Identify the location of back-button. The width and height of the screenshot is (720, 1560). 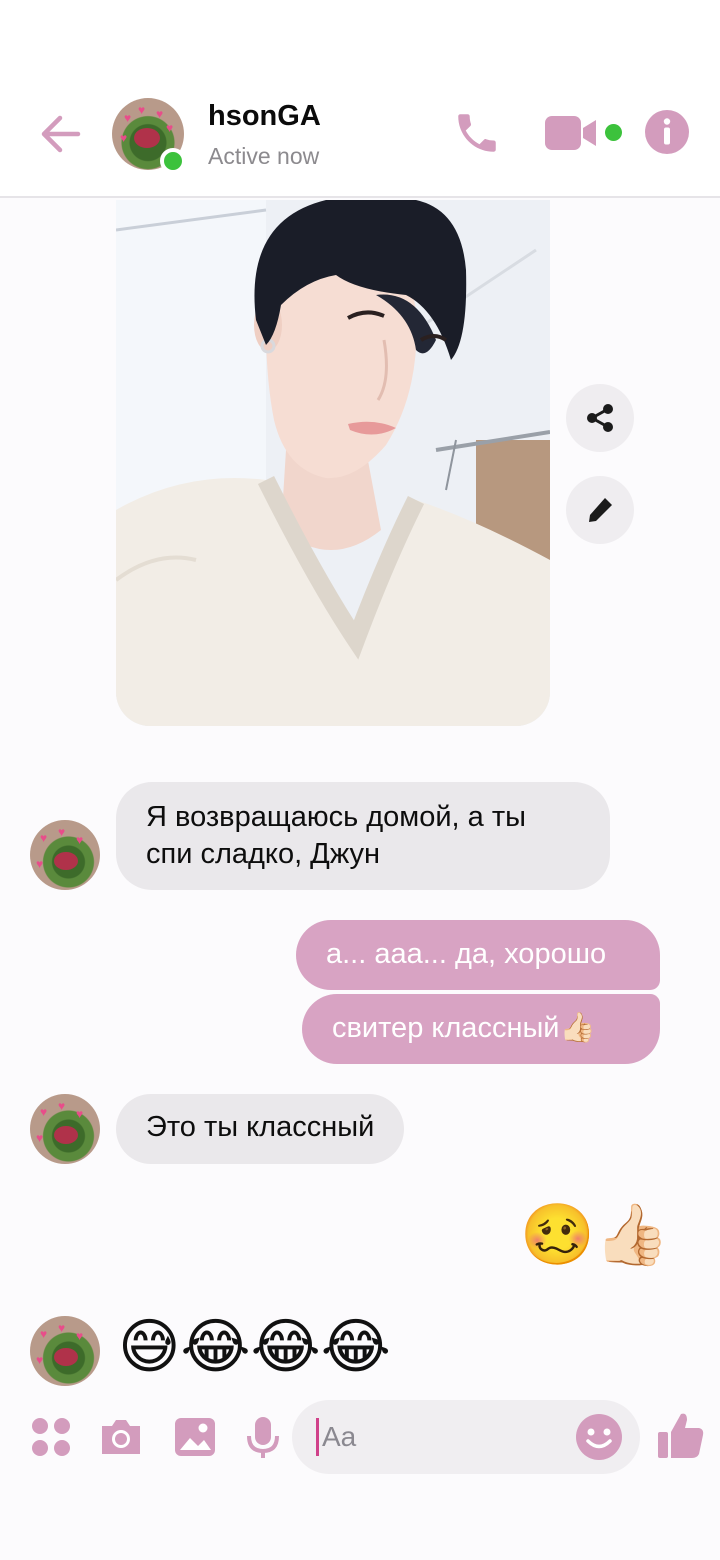
(62, 134).